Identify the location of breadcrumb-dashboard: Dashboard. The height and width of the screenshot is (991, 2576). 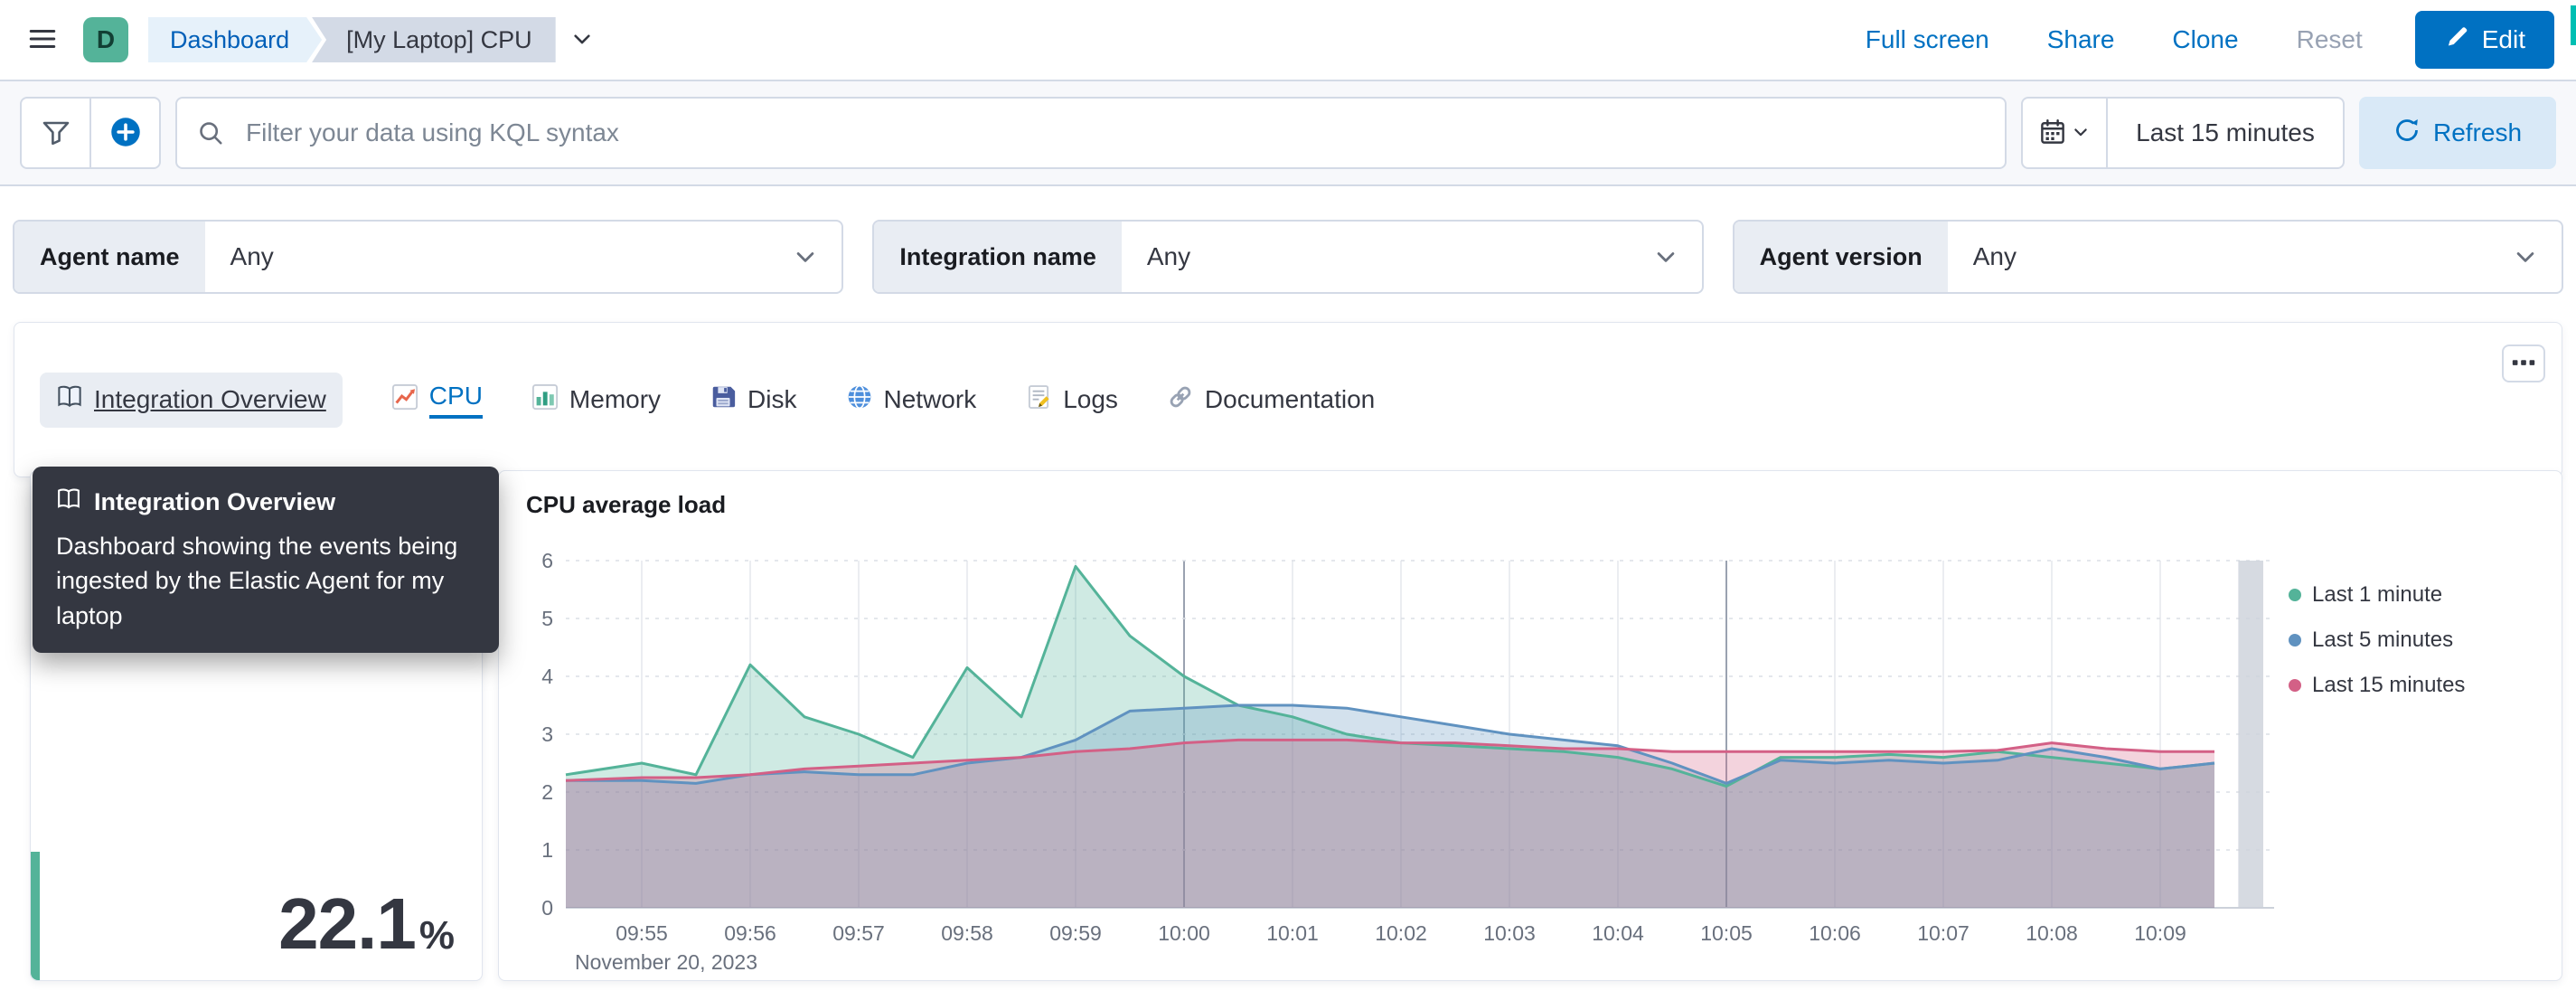
(235, 39).